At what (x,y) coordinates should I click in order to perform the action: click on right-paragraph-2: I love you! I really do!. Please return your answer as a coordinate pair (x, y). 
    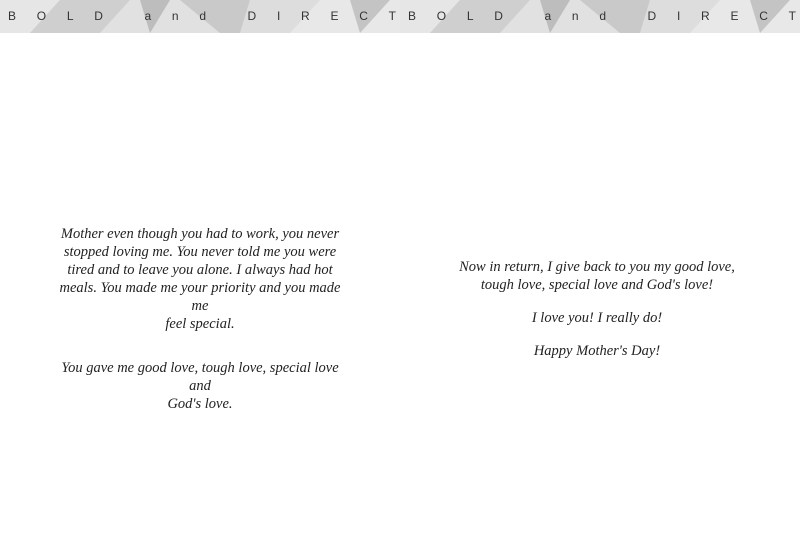
    Looking at the image, I should click on (597, 318).